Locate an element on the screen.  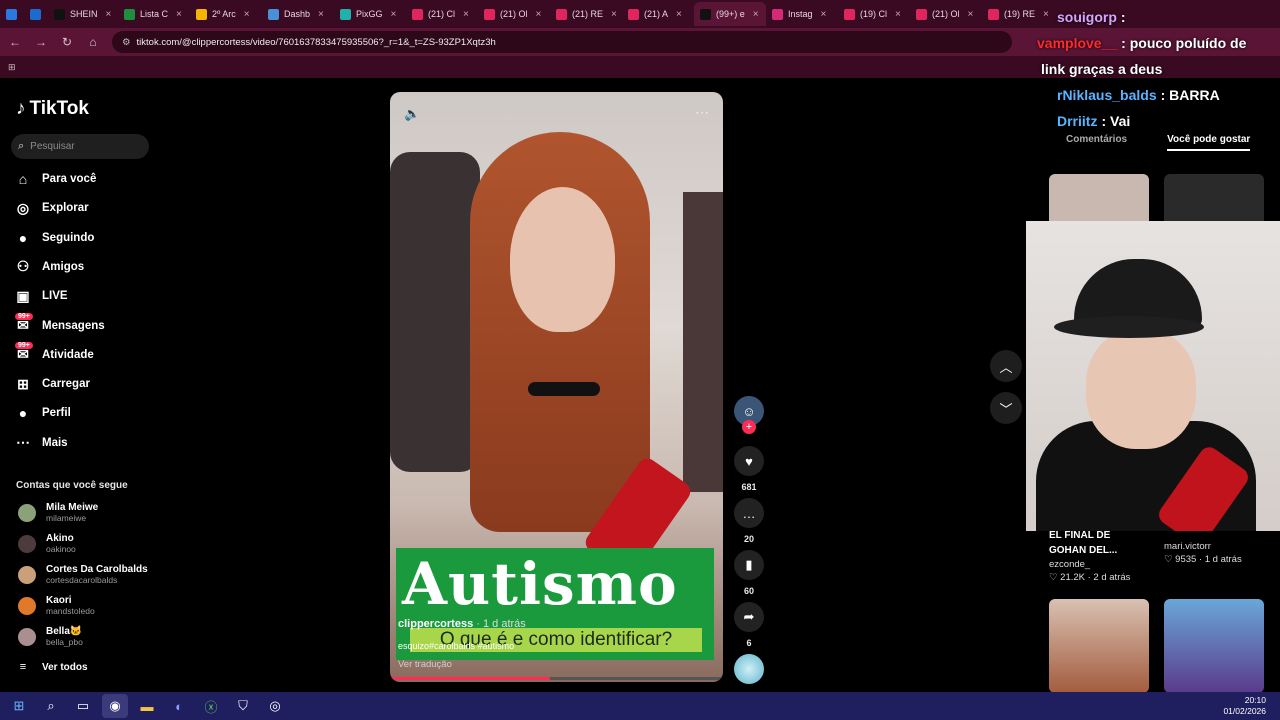
browser-tab: (19) RE × is located at coordinates (1018, 14).